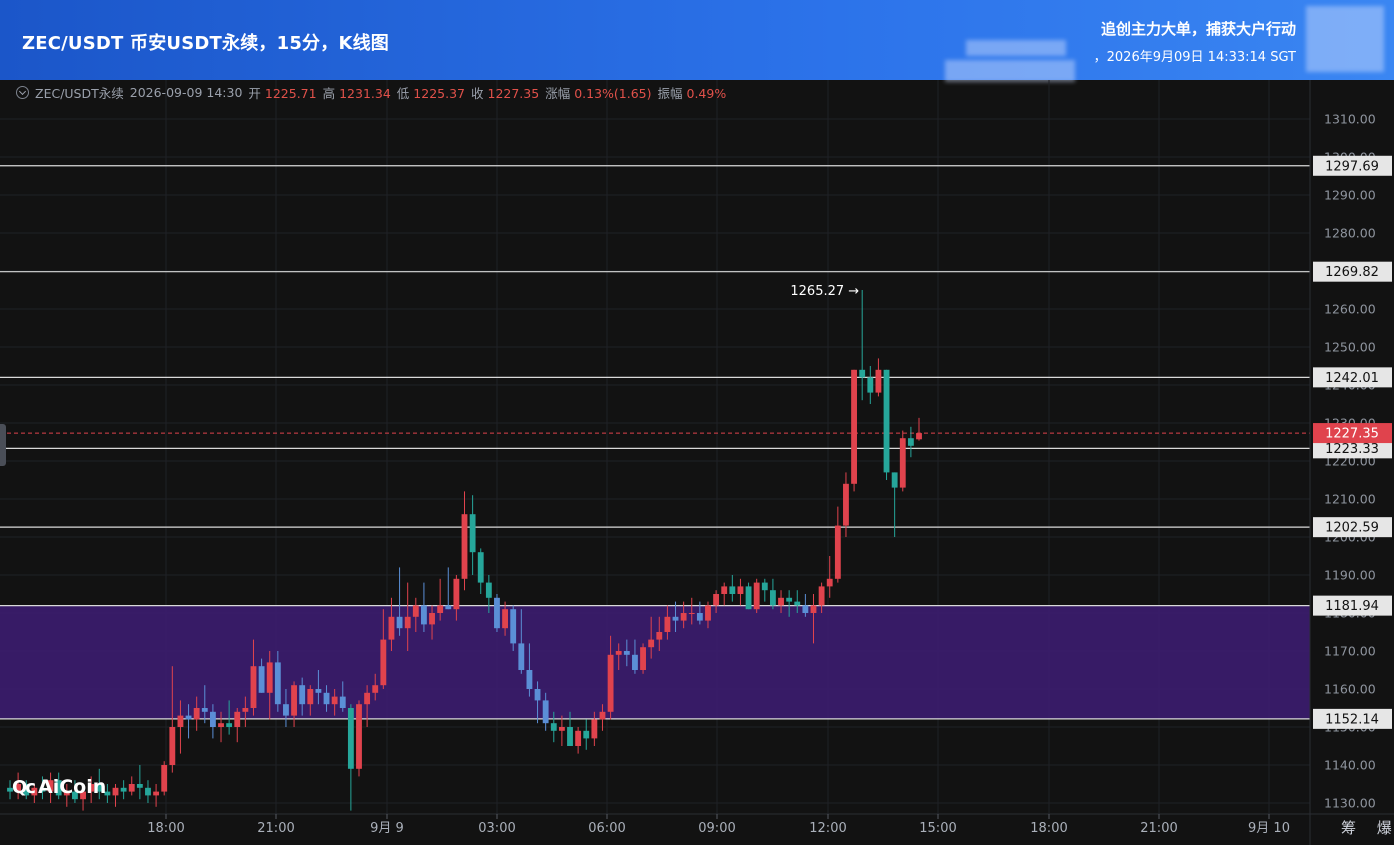 This screenshot has height=845, width=1394. Describe the element at coordinates (79, 93) in the screenshot. I see `symbol-label: ZEC/USDT永续` at that location.